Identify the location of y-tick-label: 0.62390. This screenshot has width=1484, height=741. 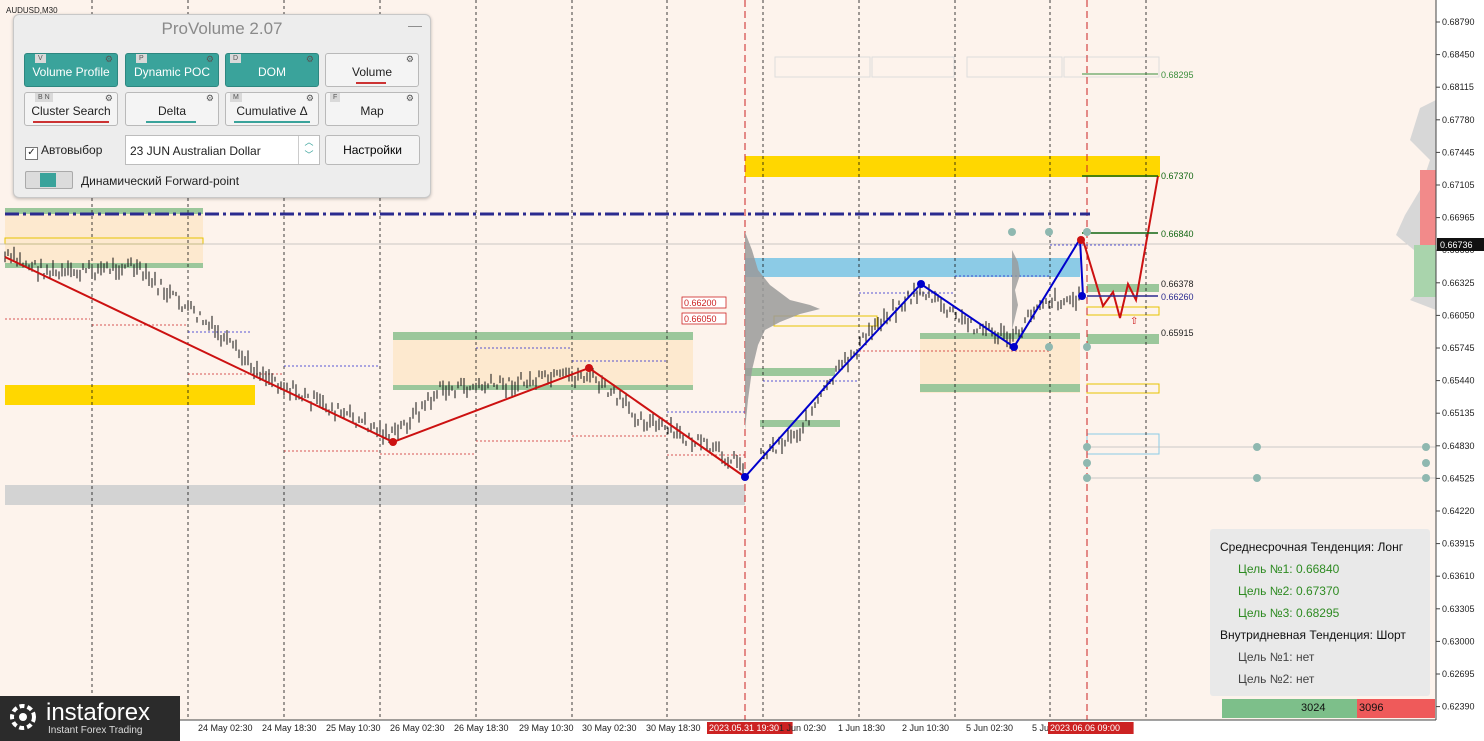
(1458, 707).